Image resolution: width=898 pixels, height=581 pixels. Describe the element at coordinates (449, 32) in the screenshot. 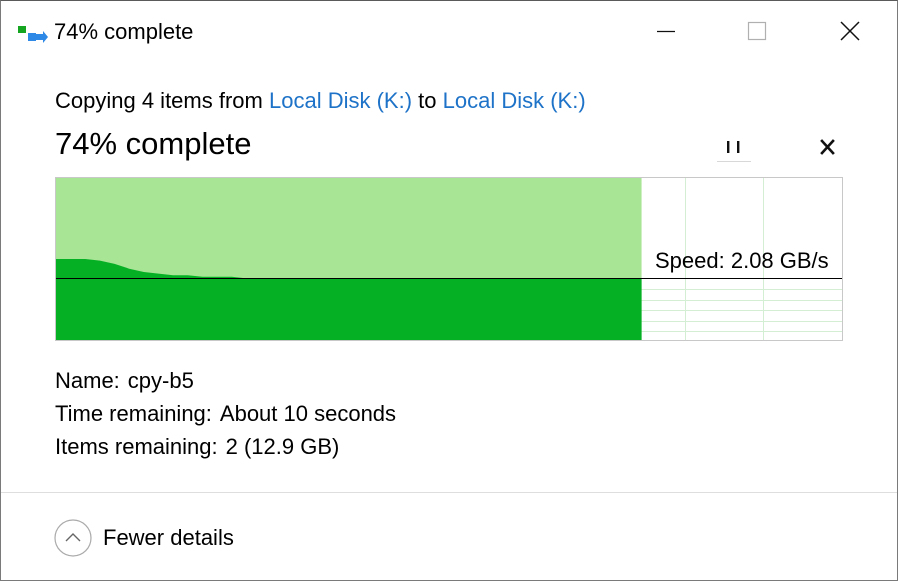

I see `title-bar: 74% complete` at that location.